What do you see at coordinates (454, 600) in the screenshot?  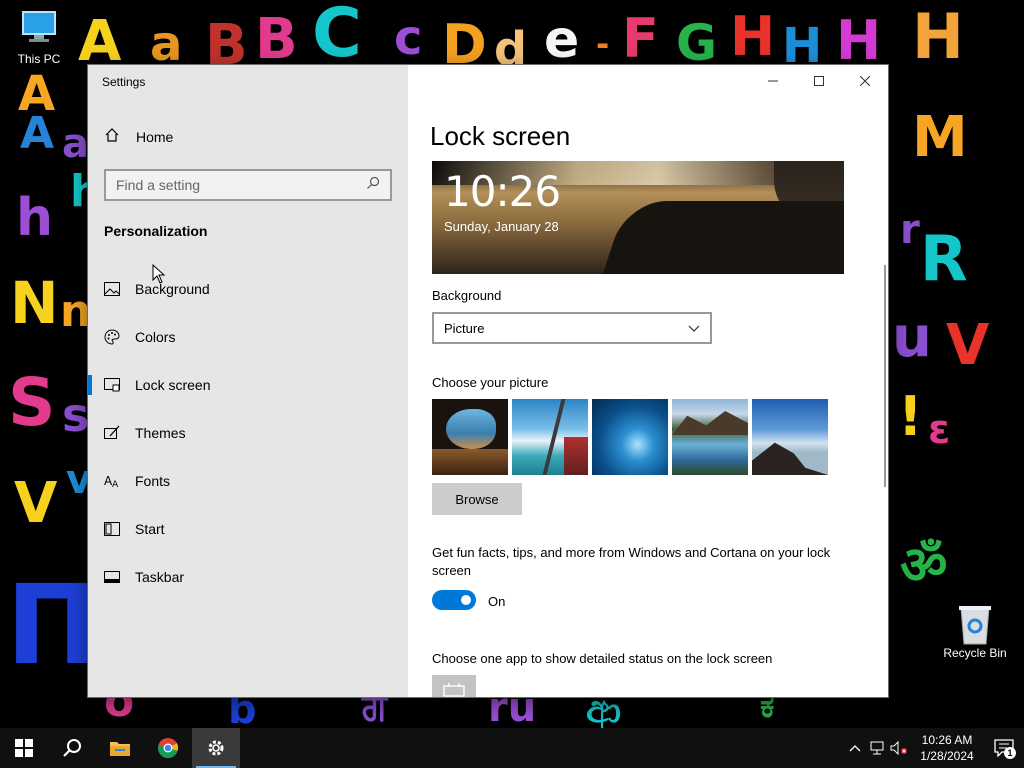 I see `fun-facts-toggle` at bounding box center [454, 600].